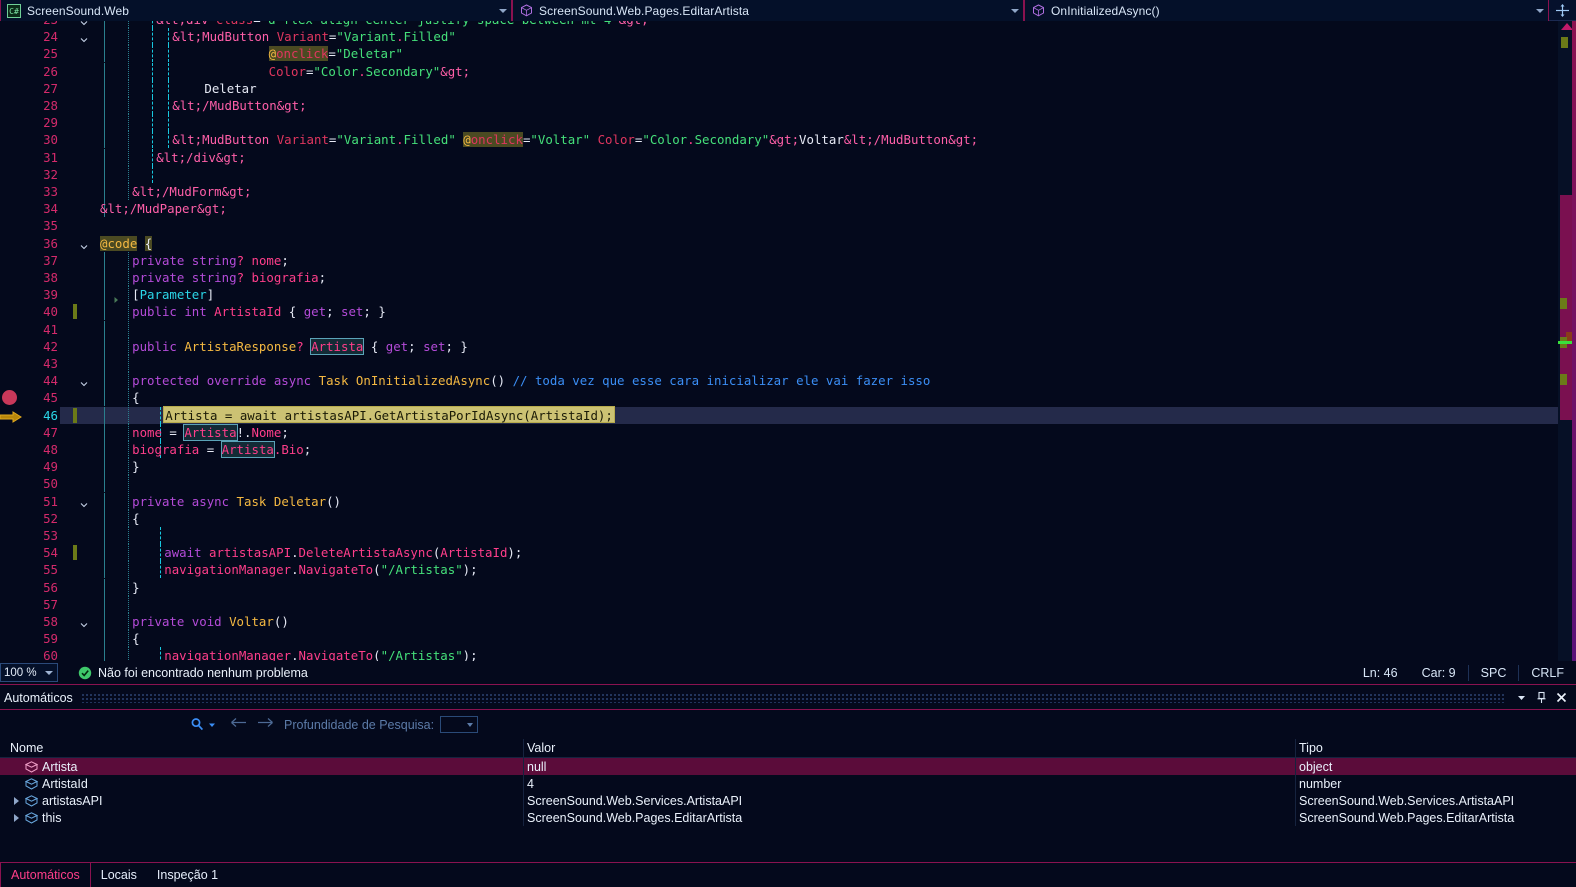 This screenshot has height=887, width=1576. What do you see at coordinates (117, 297) in the screenshot?
I see `attribute-expander-icon` at bounding box center [117, 297].